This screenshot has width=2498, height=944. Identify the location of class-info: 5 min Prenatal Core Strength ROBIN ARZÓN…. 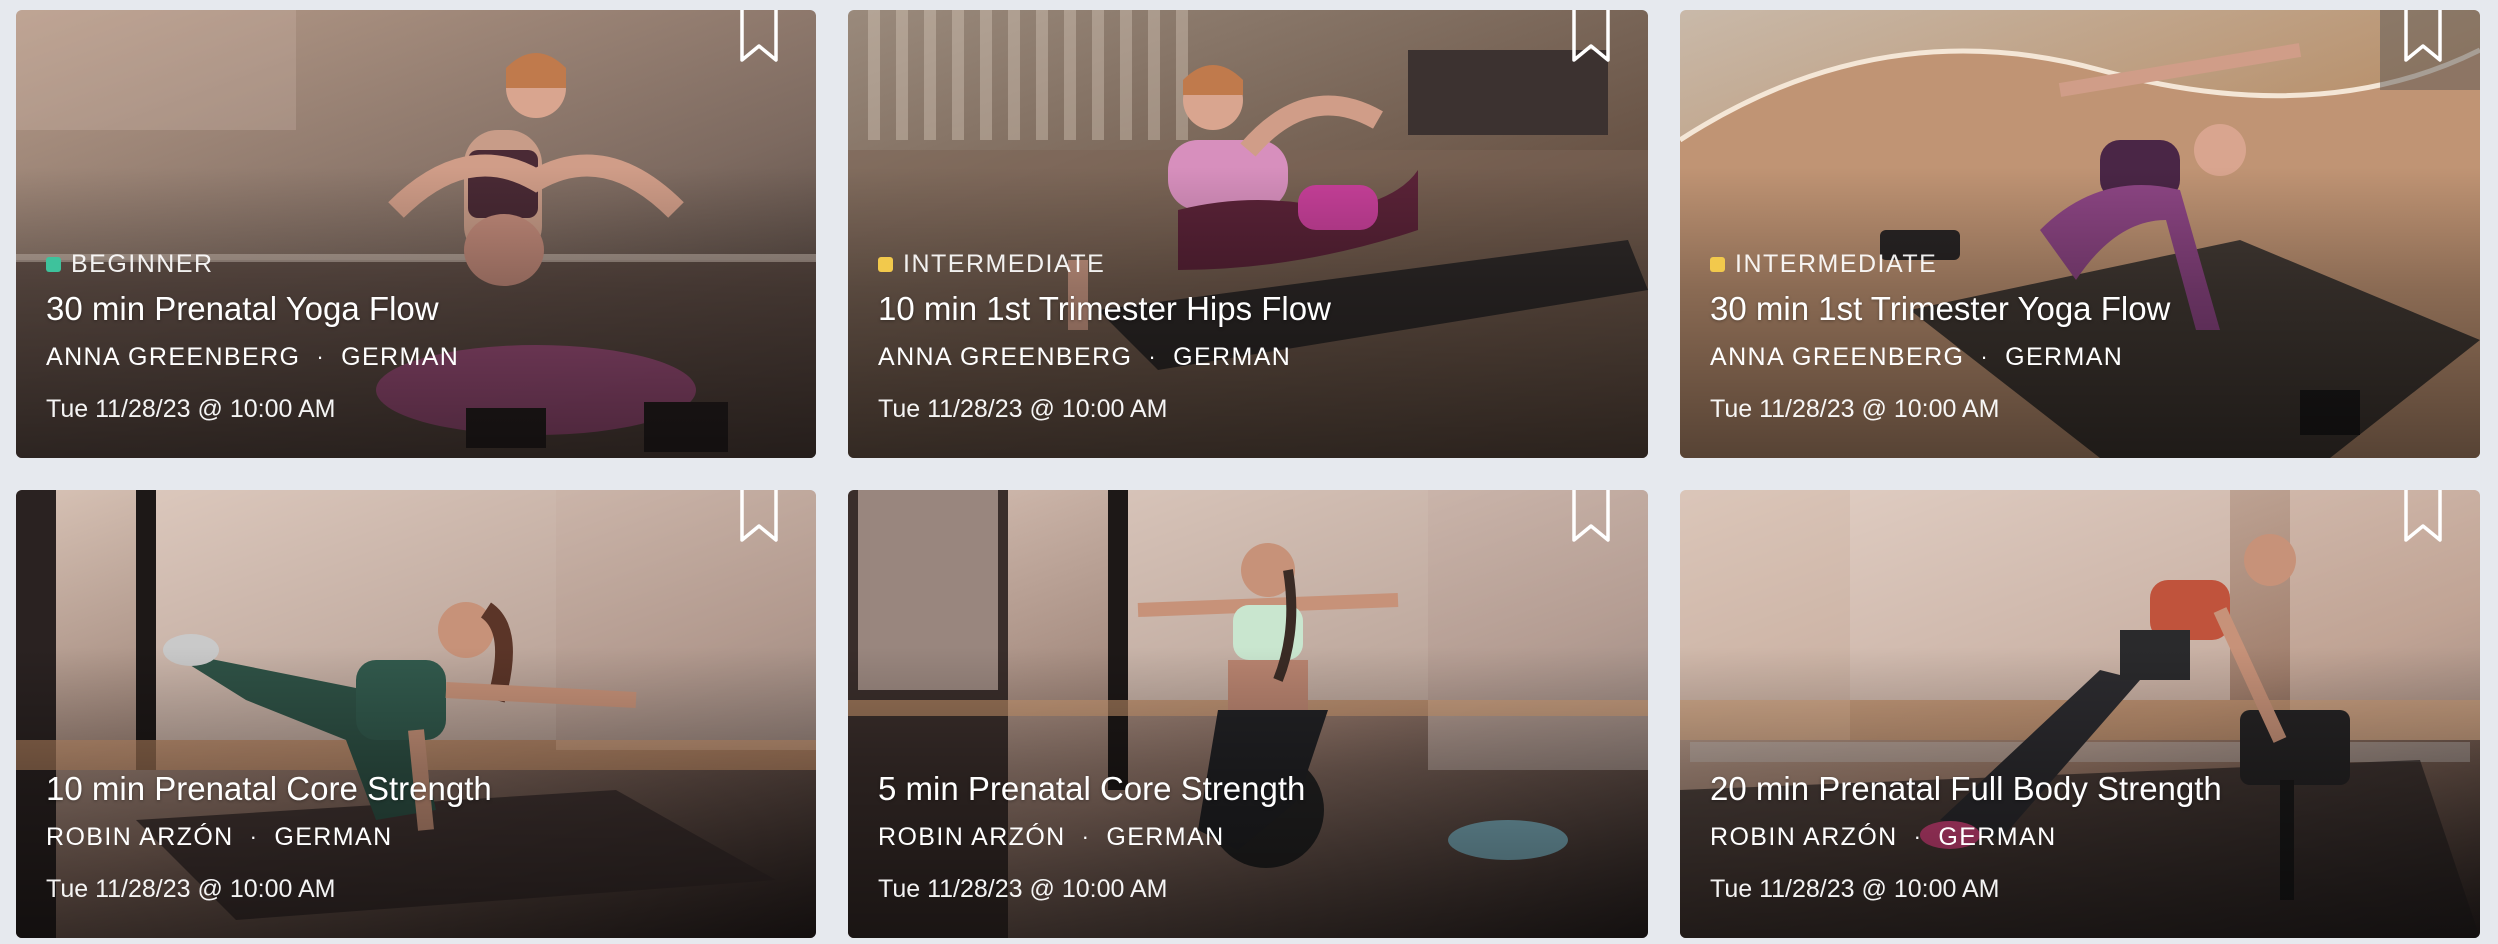
(1248, 837).